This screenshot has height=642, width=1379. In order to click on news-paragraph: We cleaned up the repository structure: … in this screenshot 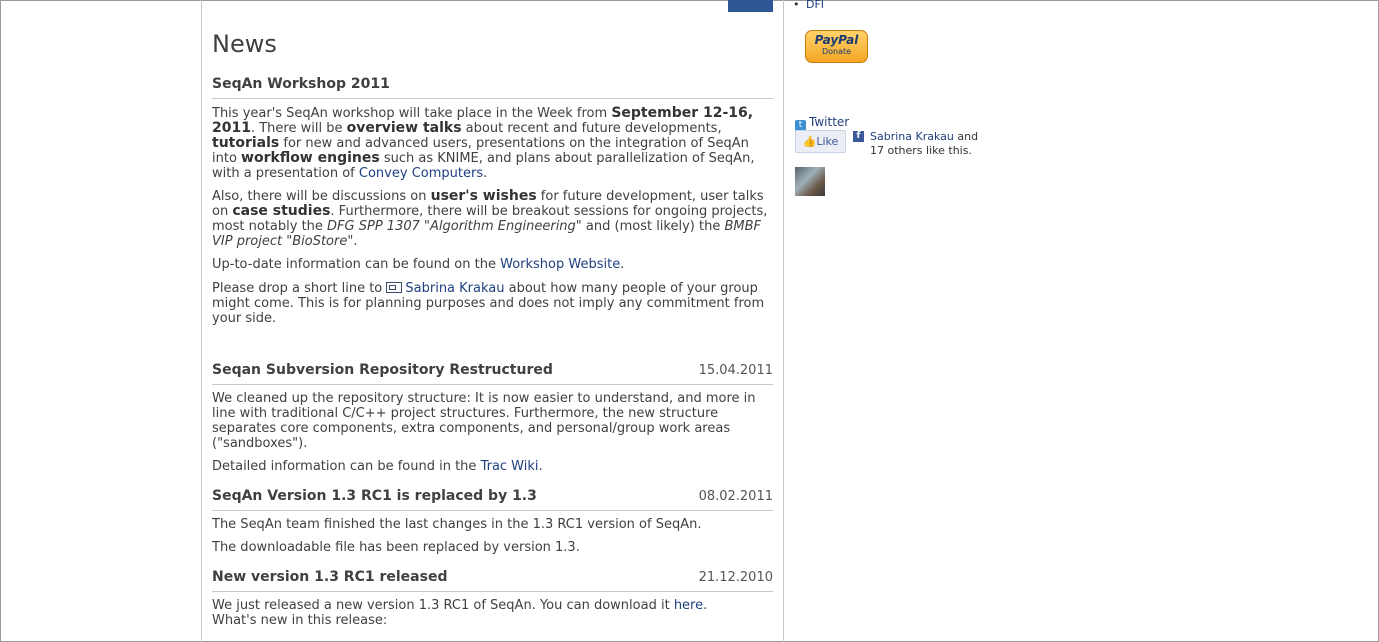, I will do `click(484, 421)`.